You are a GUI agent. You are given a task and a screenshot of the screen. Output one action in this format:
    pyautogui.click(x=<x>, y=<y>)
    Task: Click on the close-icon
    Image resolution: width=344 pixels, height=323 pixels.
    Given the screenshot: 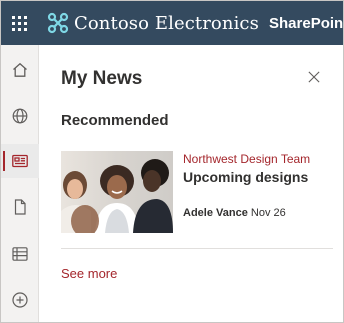 What is the action you would take?
    pyautogui.click(x=314, y=77)
    